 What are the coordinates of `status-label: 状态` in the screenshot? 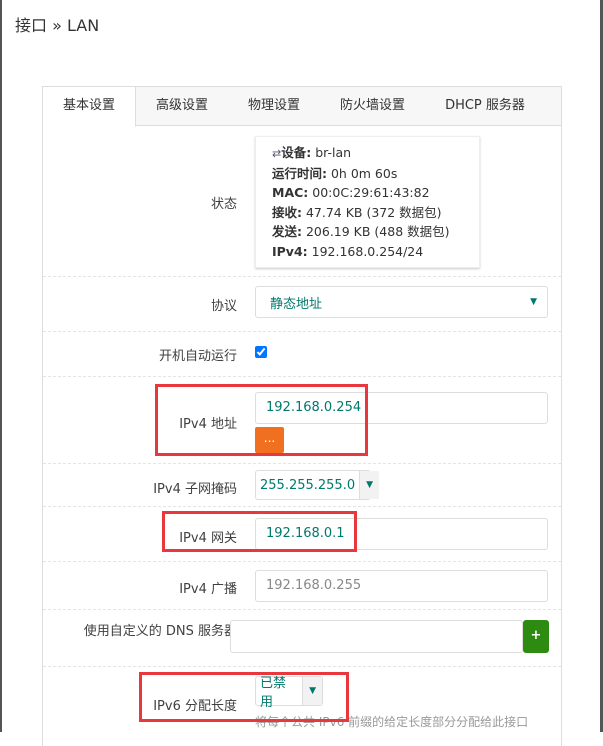 It's located at (223, 204).